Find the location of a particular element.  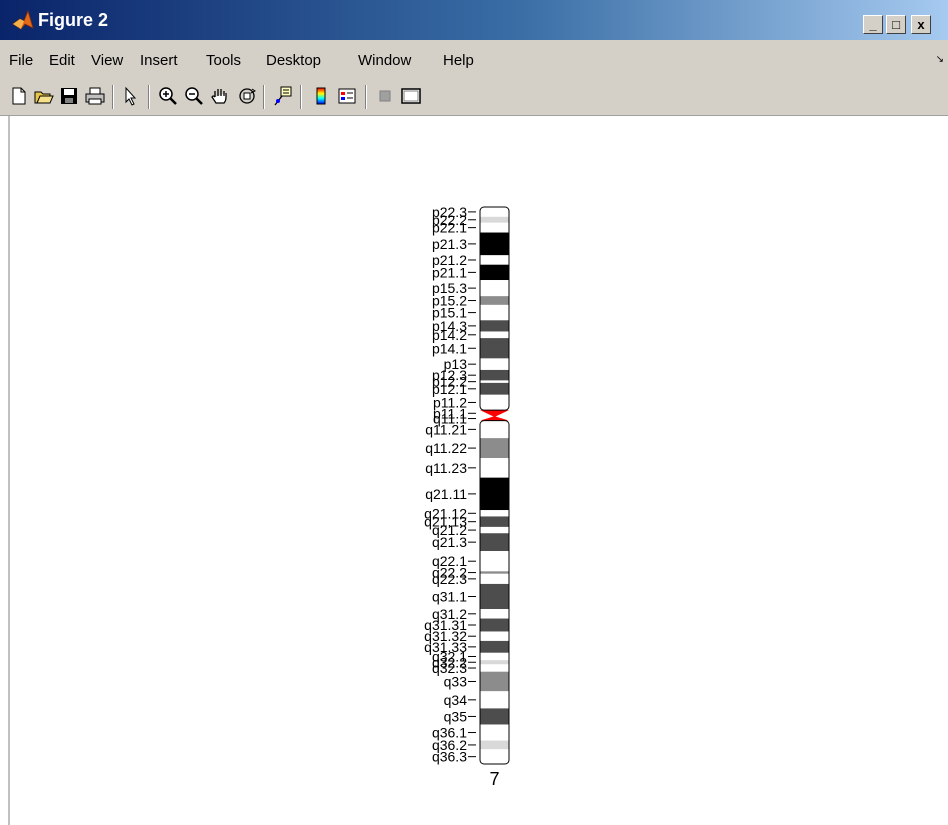

band-label: q22.3 is located at coordinates (449, 579).